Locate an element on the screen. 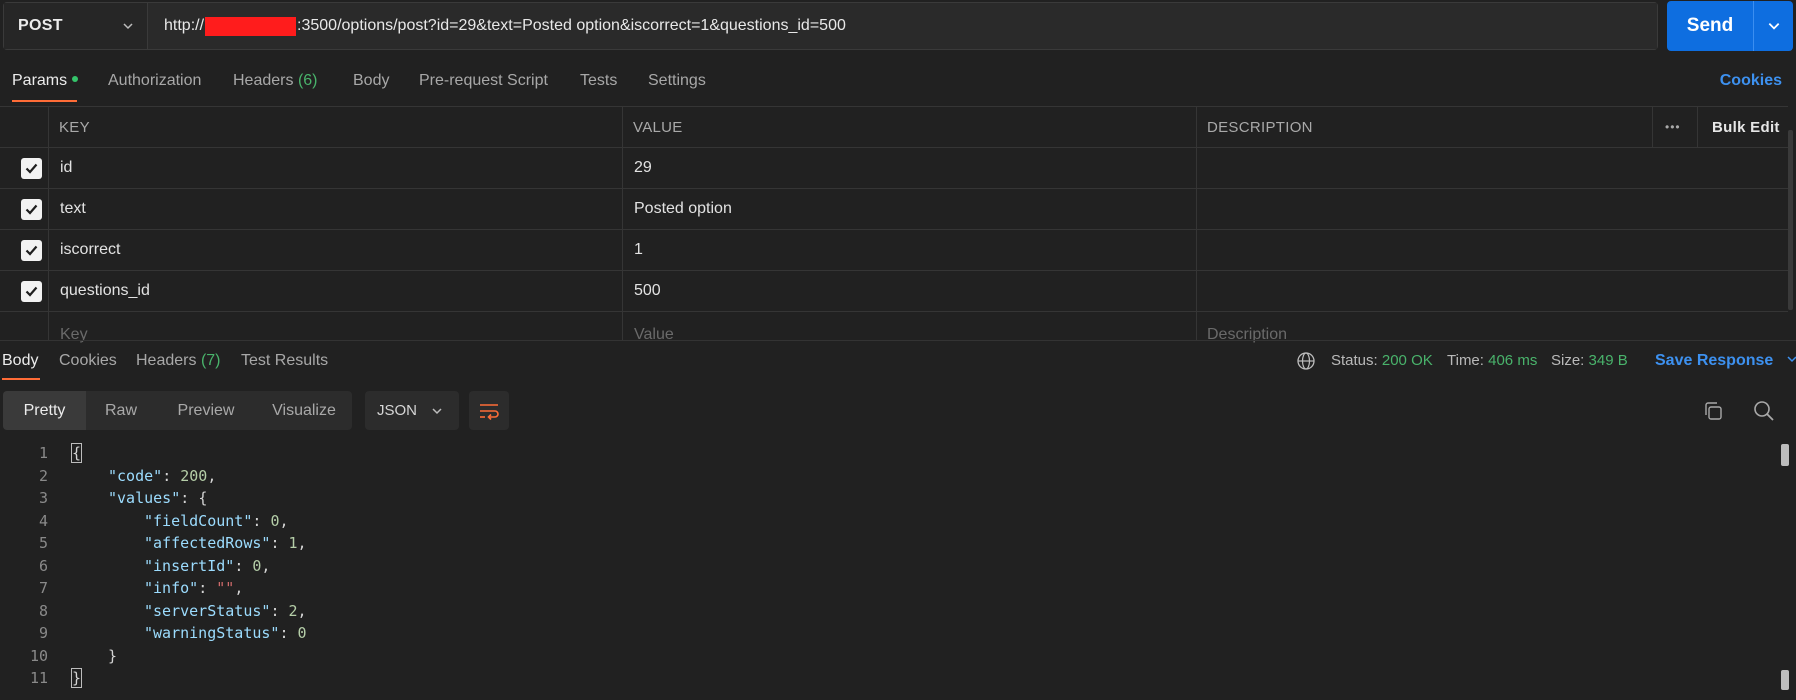 The width and height of the screenshot is (1796, 700). param-key: text is located at coordinates (73, 209).